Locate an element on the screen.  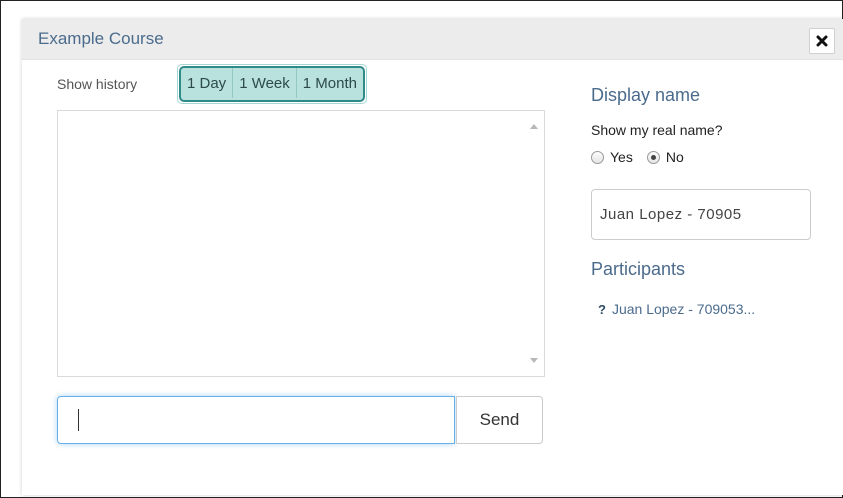
real-name-radio-group: Yes No is located at coordinates (644, 157).